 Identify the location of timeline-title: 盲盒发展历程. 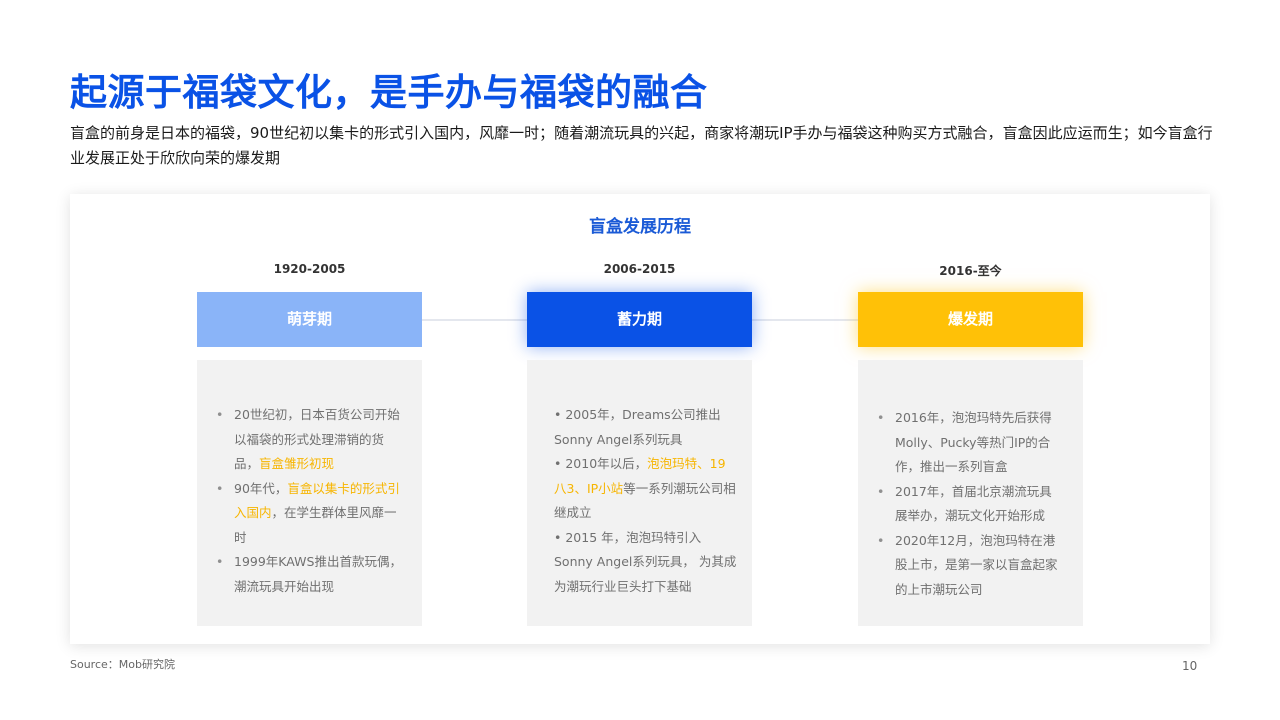
(640, 227).